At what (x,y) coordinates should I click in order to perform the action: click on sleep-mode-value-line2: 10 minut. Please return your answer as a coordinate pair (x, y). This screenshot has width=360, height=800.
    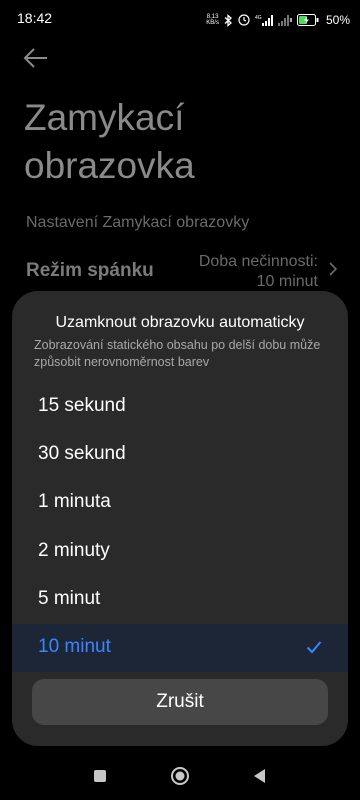
    Looking at the image, I should click on (287, 281).